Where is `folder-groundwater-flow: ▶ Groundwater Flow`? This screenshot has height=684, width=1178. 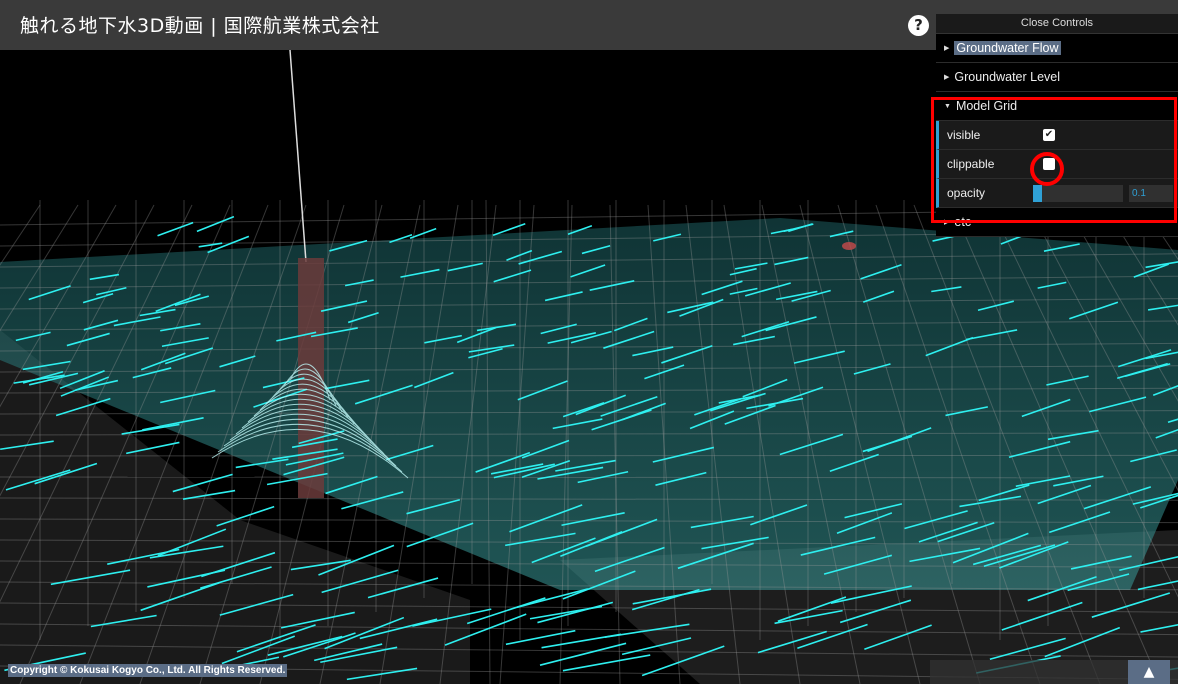 folder-groundwater-flow: ▶ Groundwater Flow is located at coordinates (1057, 48).